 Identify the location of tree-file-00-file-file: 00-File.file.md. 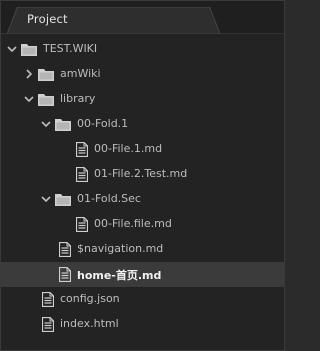
(142, 224).